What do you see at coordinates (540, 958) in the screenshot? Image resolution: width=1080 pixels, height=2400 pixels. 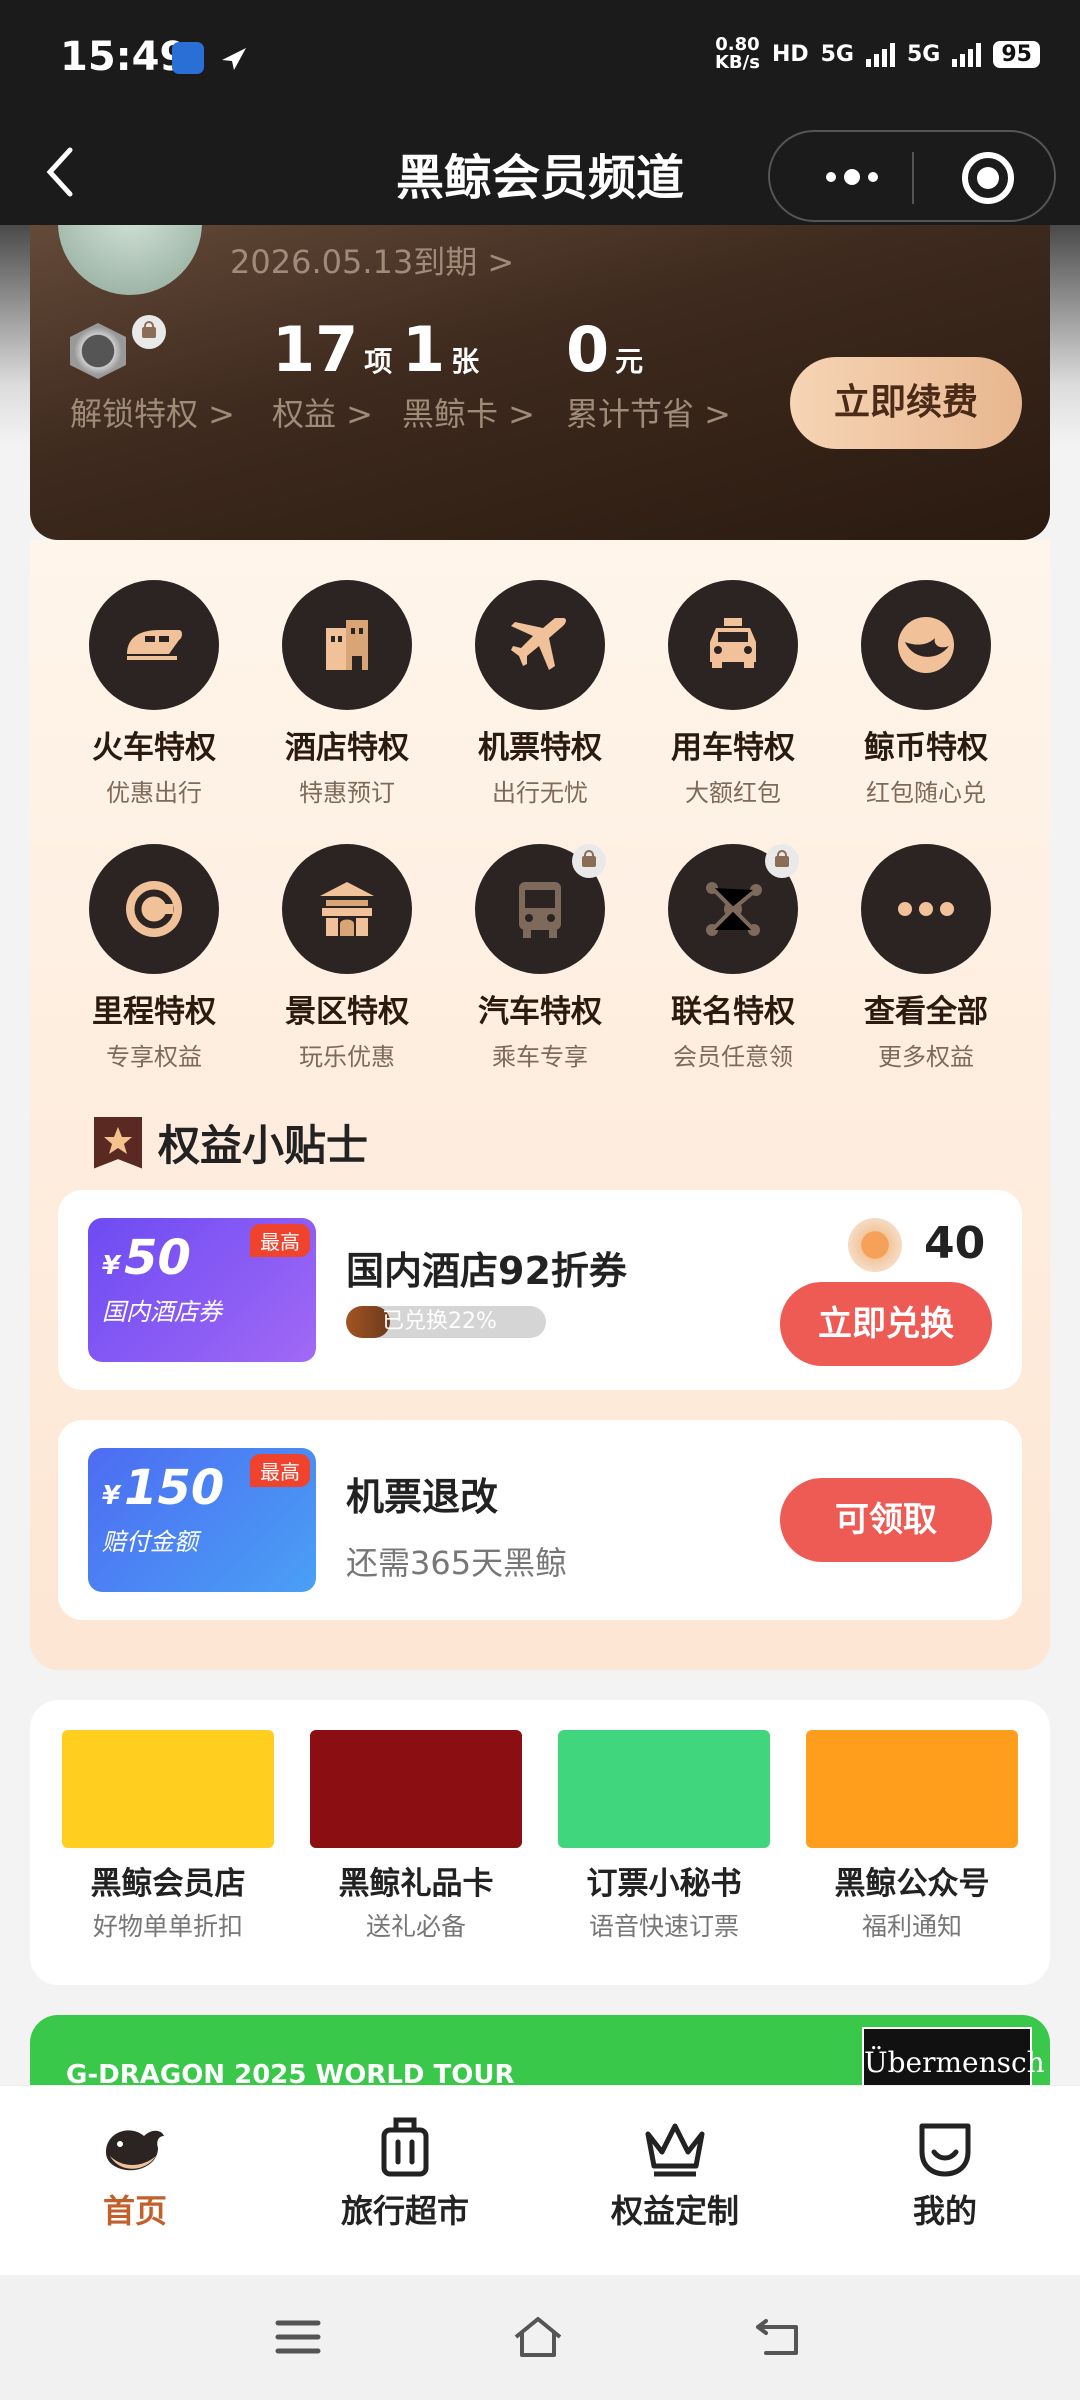 I see `privilege-item: 汽车特权 乘车专享` at bounding box center [540, 958].